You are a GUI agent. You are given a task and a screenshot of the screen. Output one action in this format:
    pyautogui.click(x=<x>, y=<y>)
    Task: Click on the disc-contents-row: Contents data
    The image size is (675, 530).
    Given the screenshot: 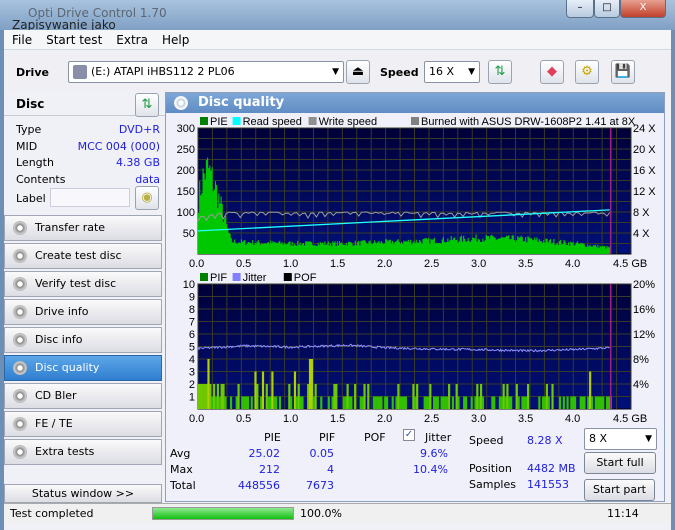 What is the action you would take?
    pyautogui.click(x=88, y=179)
    